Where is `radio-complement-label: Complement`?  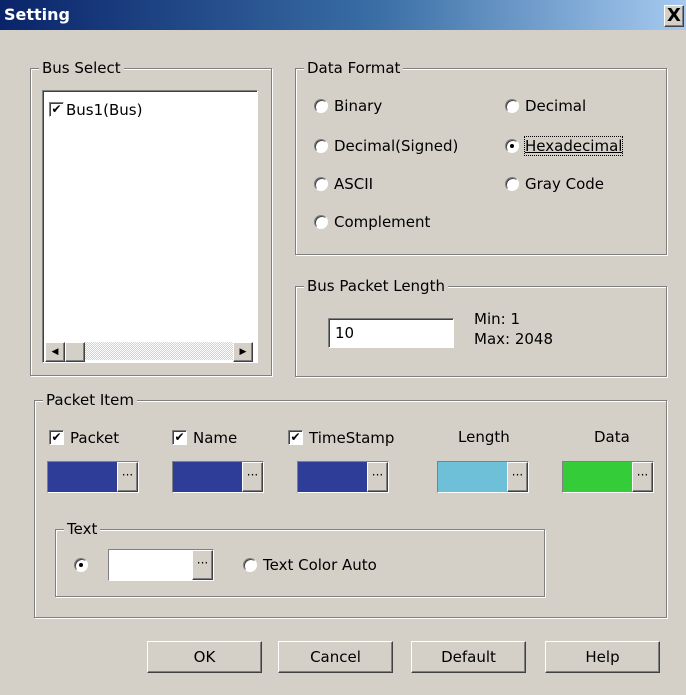 radio-complement-label: Complement is located at coordinates (382, 221).